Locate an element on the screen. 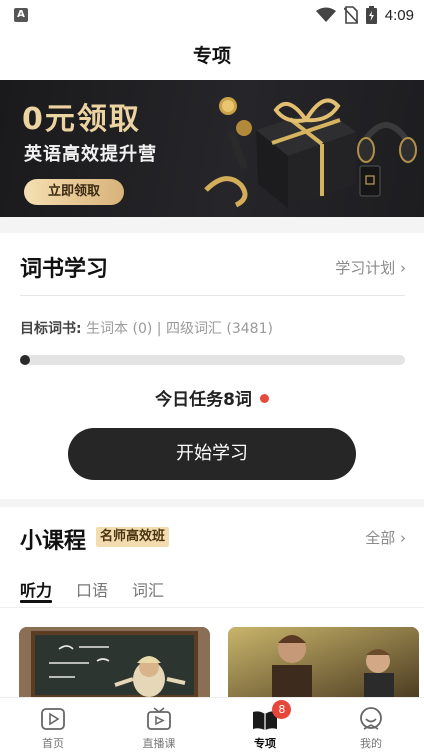 Image resolution: width=424 pixels, height=753 pixels. title-bar: 专项 is located at coordinates (212, 54).